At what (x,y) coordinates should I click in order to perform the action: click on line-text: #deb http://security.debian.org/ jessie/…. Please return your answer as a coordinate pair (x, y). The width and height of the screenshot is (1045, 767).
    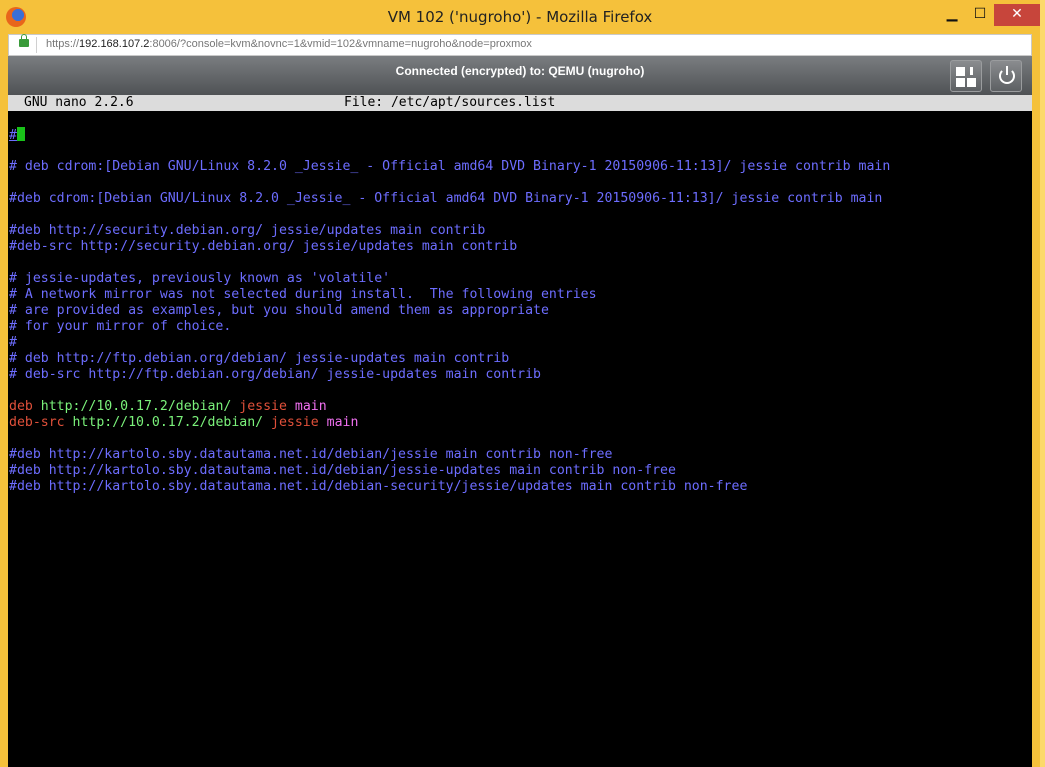
    Looking at the image, I should click on (247, 230).